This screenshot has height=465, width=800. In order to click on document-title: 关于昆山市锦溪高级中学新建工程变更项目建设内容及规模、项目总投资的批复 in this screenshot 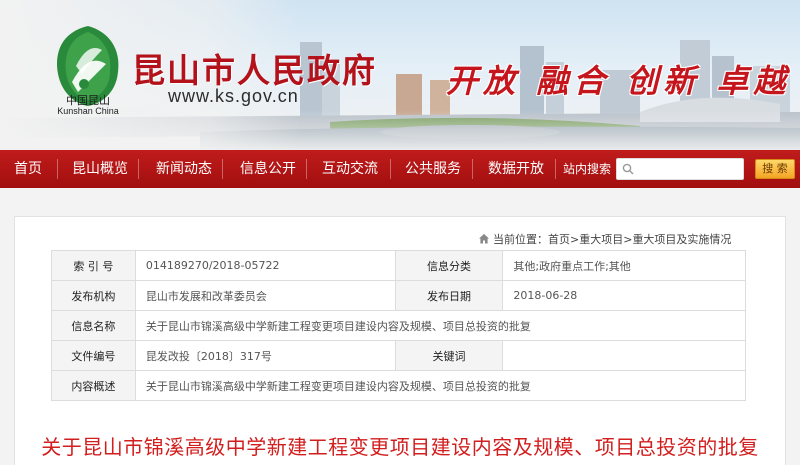, I will do `click(400, 447)`.